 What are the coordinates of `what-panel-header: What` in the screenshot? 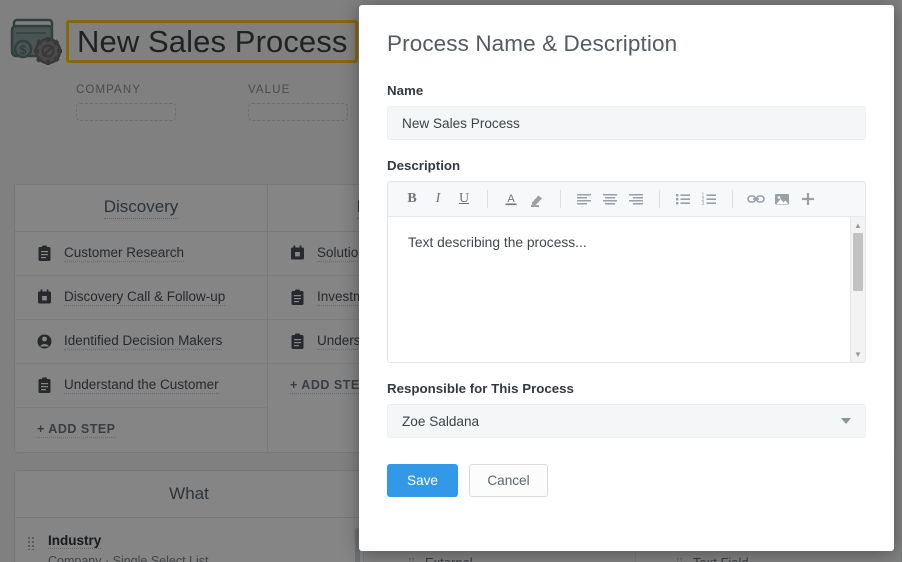 It's located at (189, 494).